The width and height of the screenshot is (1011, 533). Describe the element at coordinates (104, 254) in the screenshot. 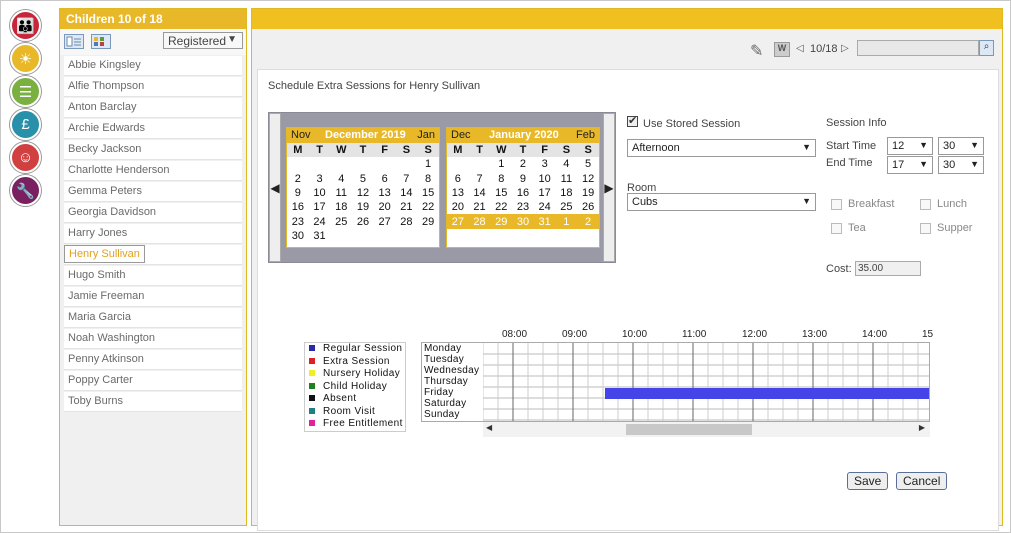

I see `child-list-item: Henry Sullivan` at that location.